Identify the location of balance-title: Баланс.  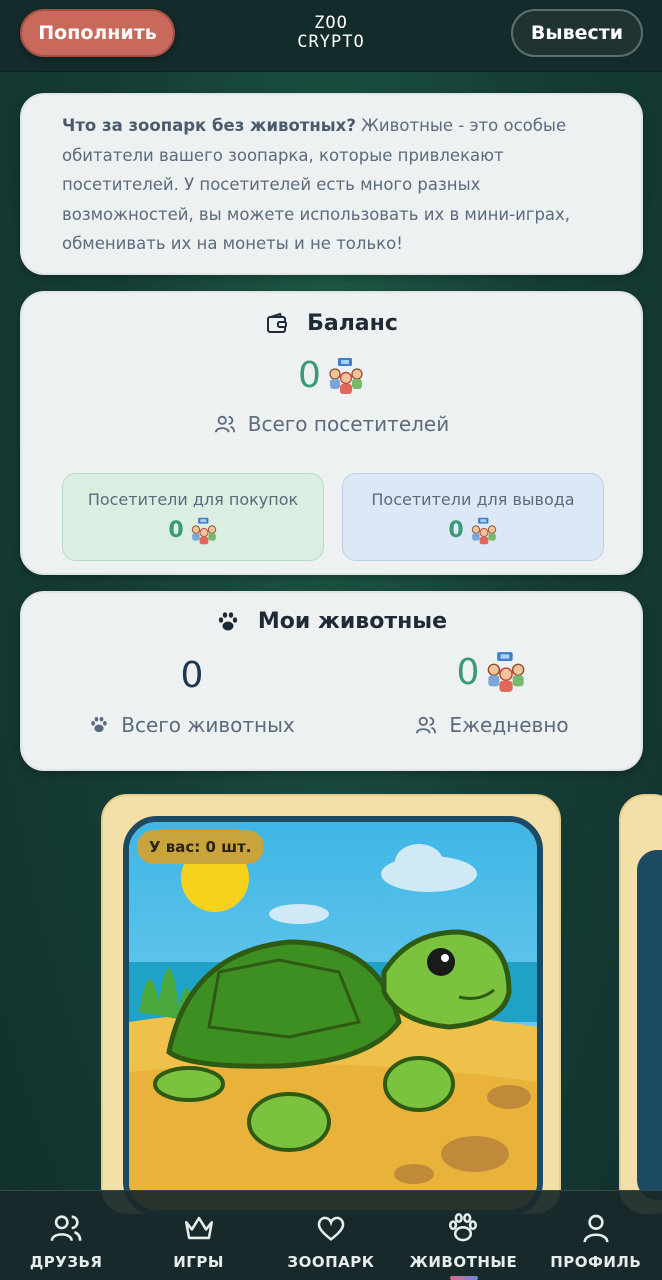
(352, 323).